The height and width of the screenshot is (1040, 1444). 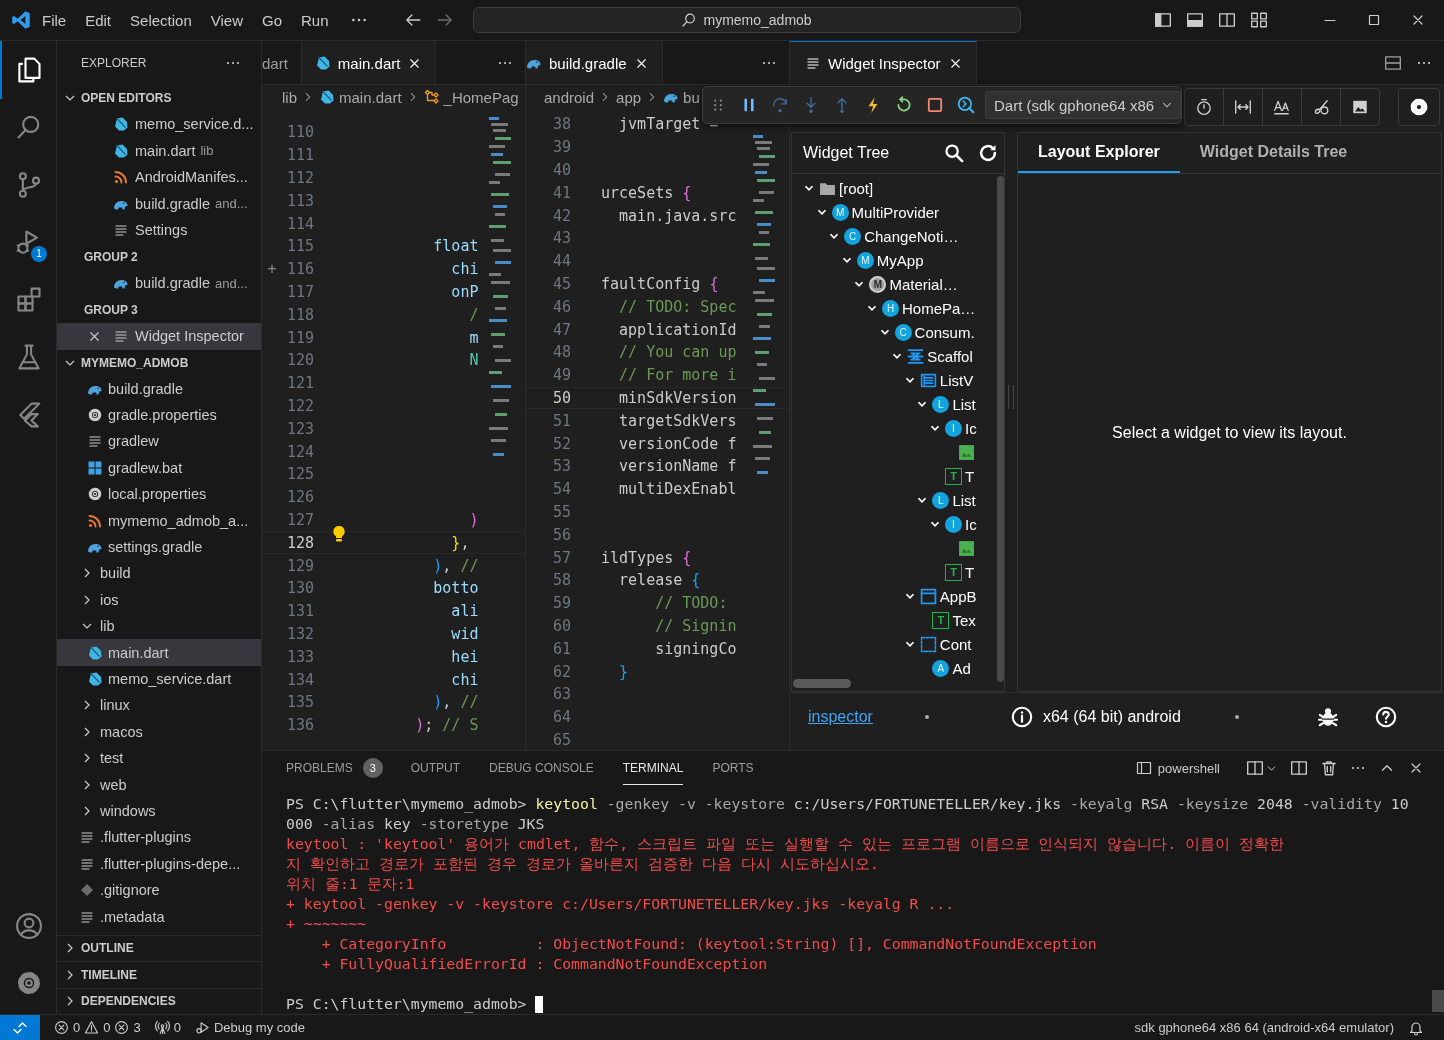 What do you see at coordinates (444, 20) in the screenshot?
I see `forward-arrow-icon` at bounding box center [444, 20].